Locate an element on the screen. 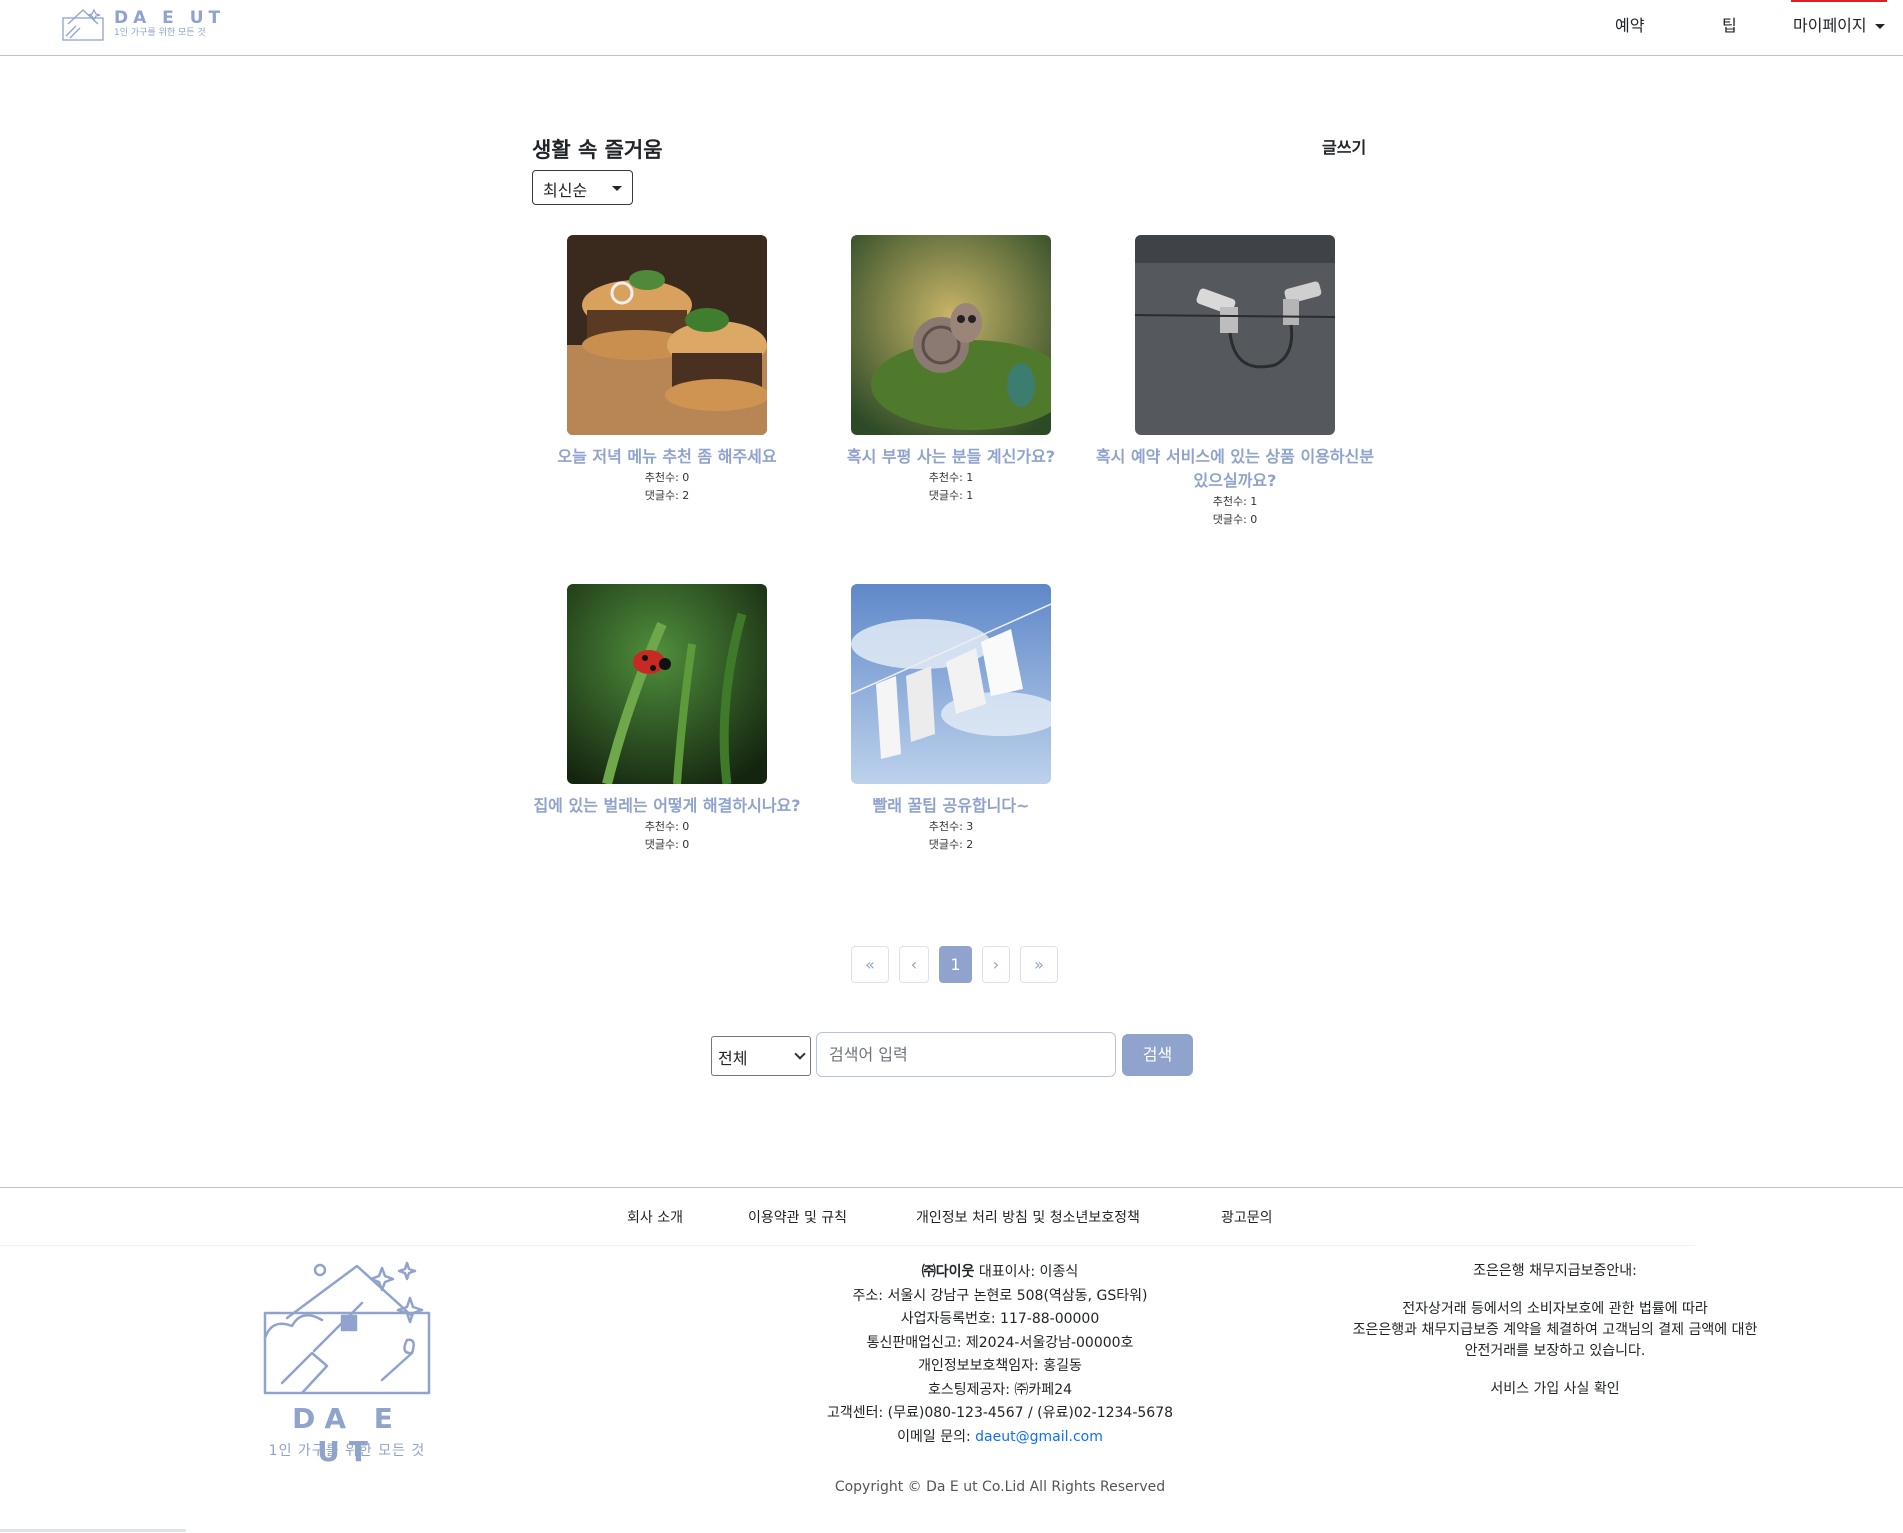 The image size is (1903, 1533). search-scope-selected: 전체 is located at coordinates (733, 1058).